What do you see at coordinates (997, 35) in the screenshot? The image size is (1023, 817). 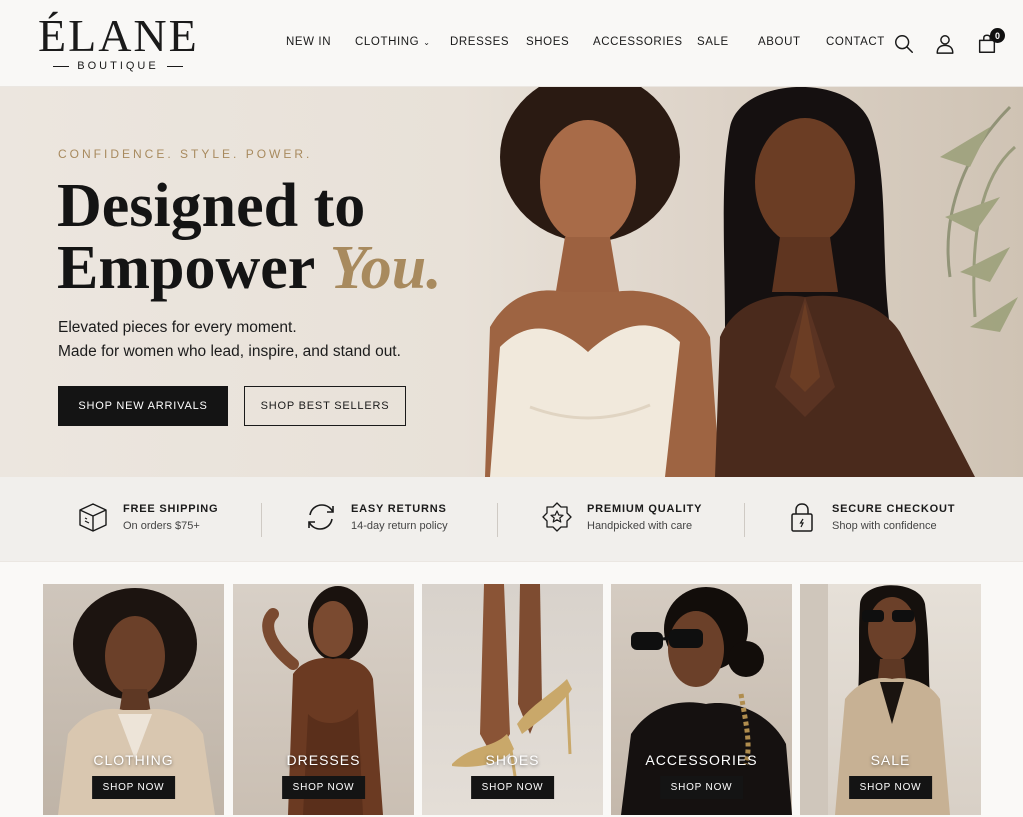 I see `cart-count-badge: 0` at bounding box center [997, 35].